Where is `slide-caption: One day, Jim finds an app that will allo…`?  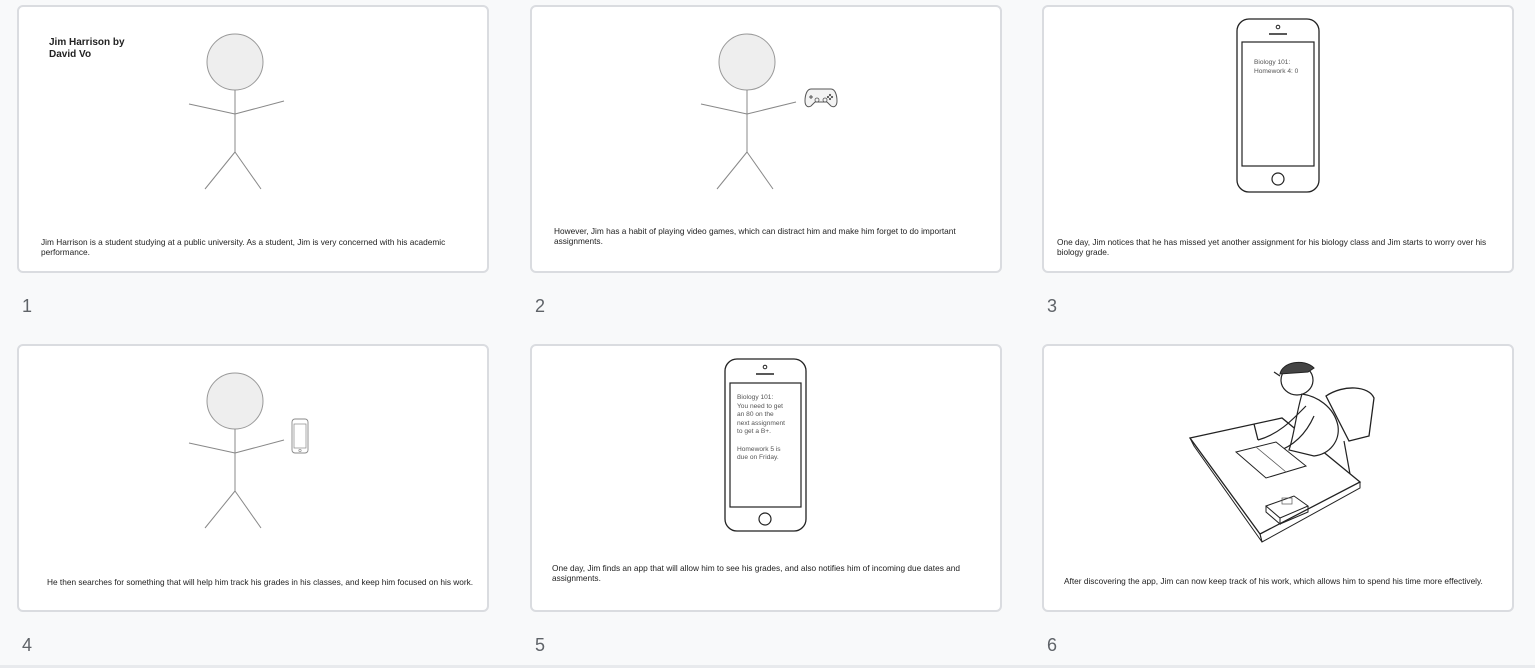
slide-caption: One day, Jim finds an app that will allo… is located at coordinates (756, 573).